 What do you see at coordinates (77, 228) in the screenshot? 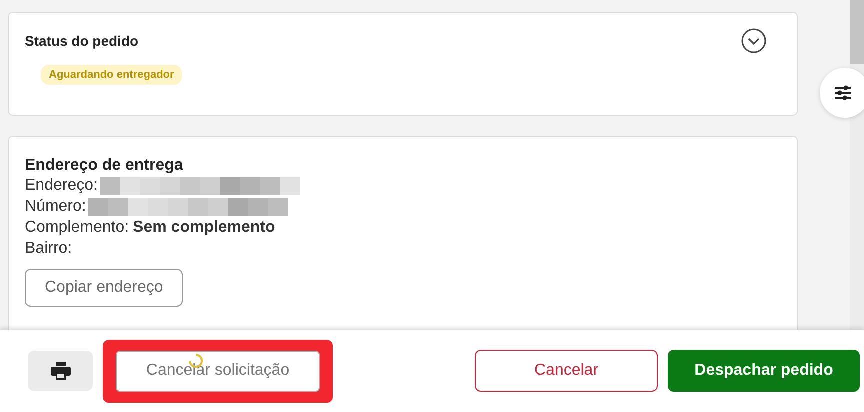
I see `field-label: Complemento:` at bounding box center [77, 228].